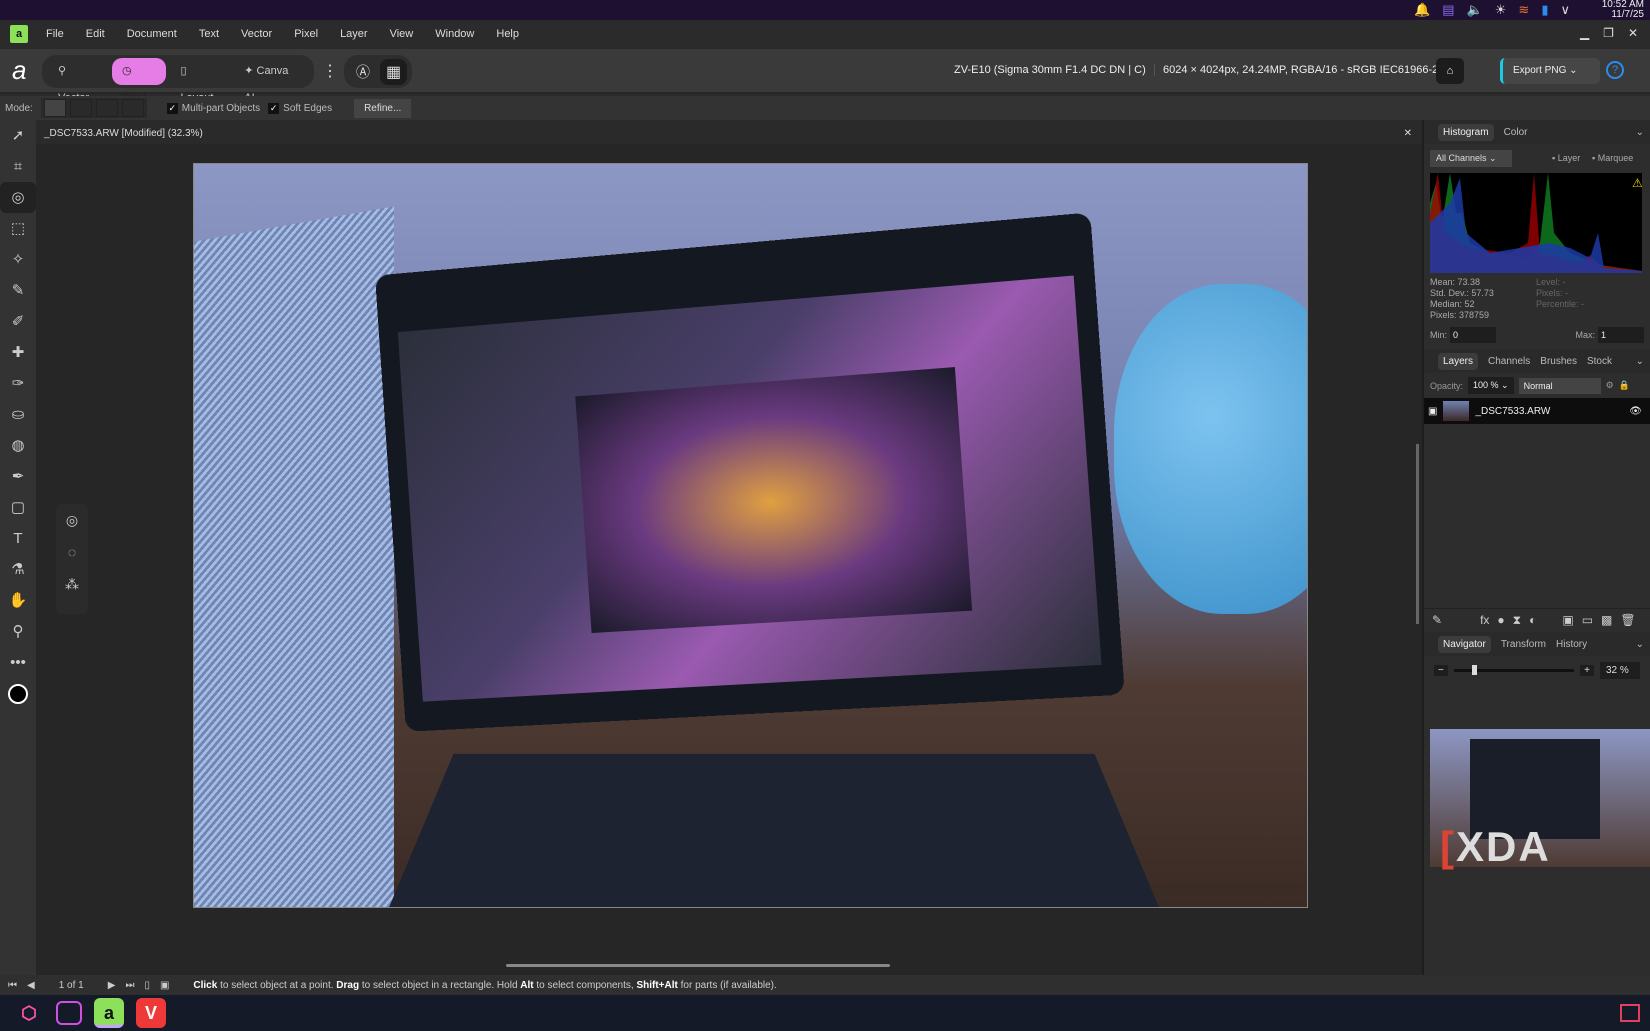 This screenshot has height=1031, width=1650. Describe the element at coordinates (1558, 361) in the screenshot. I see `tab-brushes: Brushes` at that location.